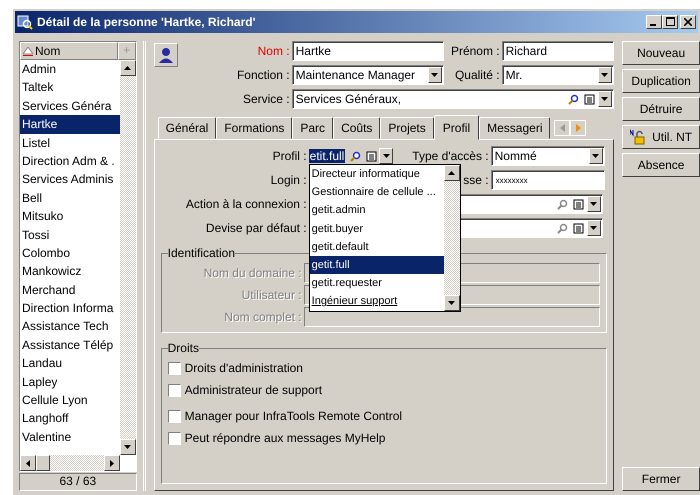 The height and width of the screenshot is (495, 700). What do you see at coordinates (253, 390) in the screenshot?
I see `checkbox-label: Administrateur de support` at bounding box center [253, 390].